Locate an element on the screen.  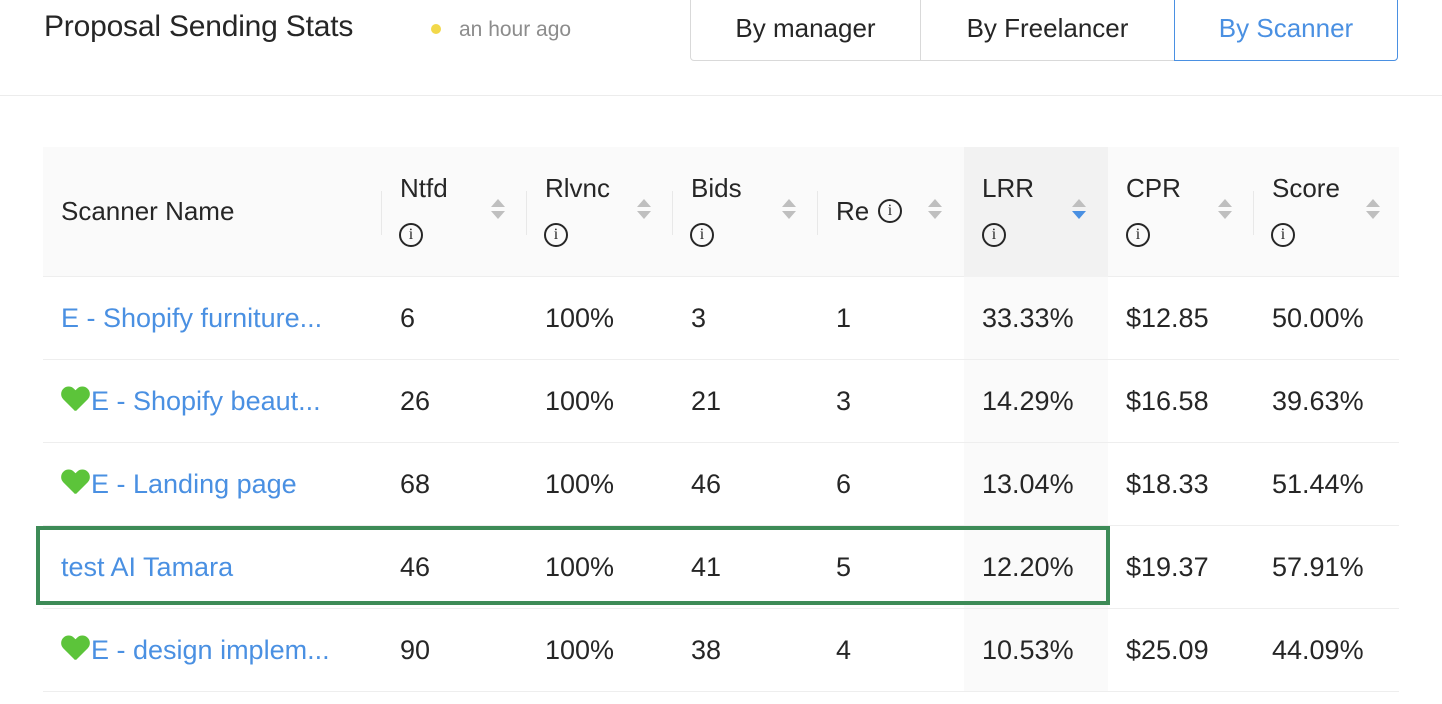
cell-text: 10.53% is located at coordinates (1028, 650).